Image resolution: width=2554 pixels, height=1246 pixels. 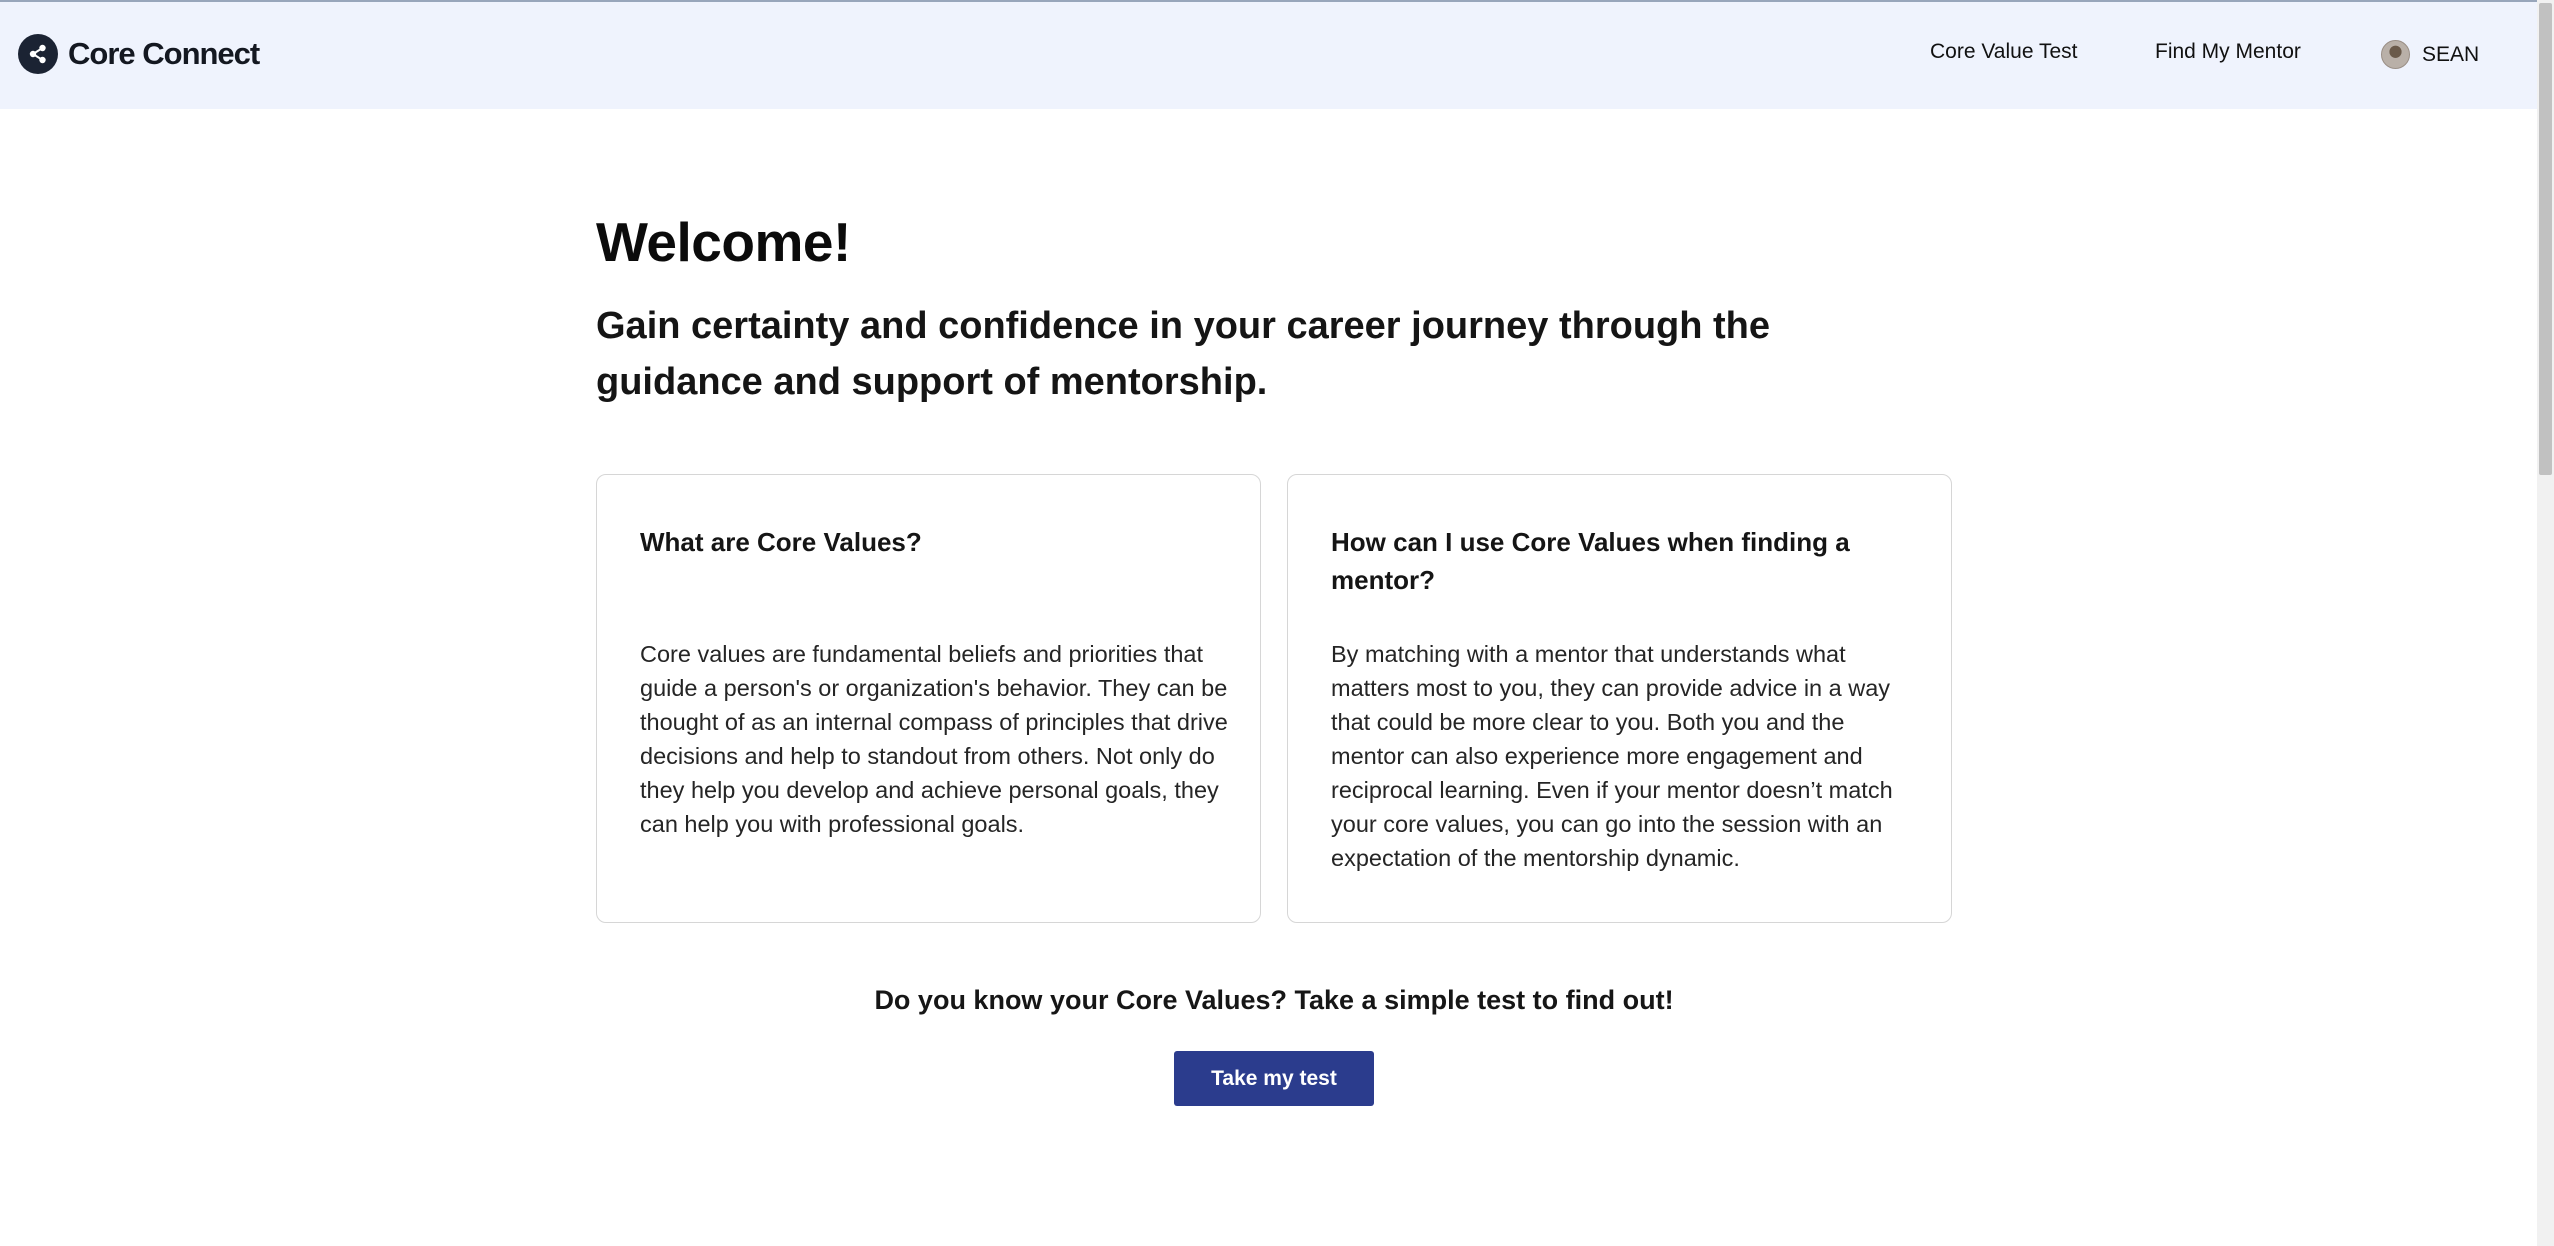 What do you see at coordinates (781, 542) in the screenshot?
I see `card-title: What are Core Values?` at bounding box center [781, 542].